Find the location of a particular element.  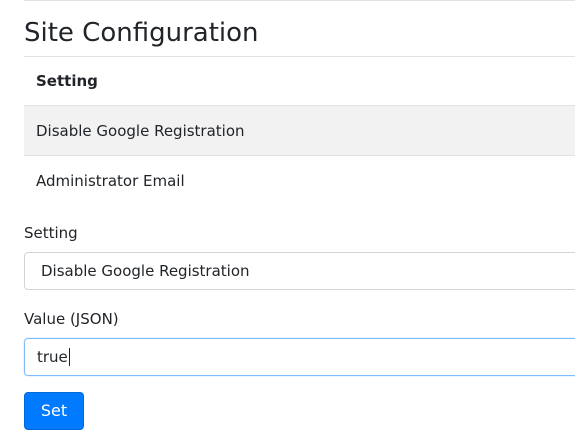

column-header-setting: Setting is located at coordinates (299, 81).